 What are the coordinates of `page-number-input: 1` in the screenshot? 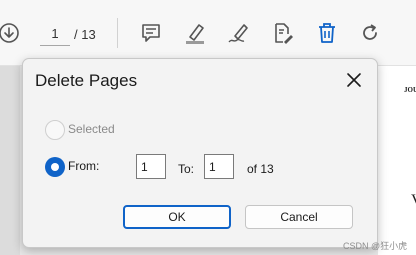 It's located at (55, 35).